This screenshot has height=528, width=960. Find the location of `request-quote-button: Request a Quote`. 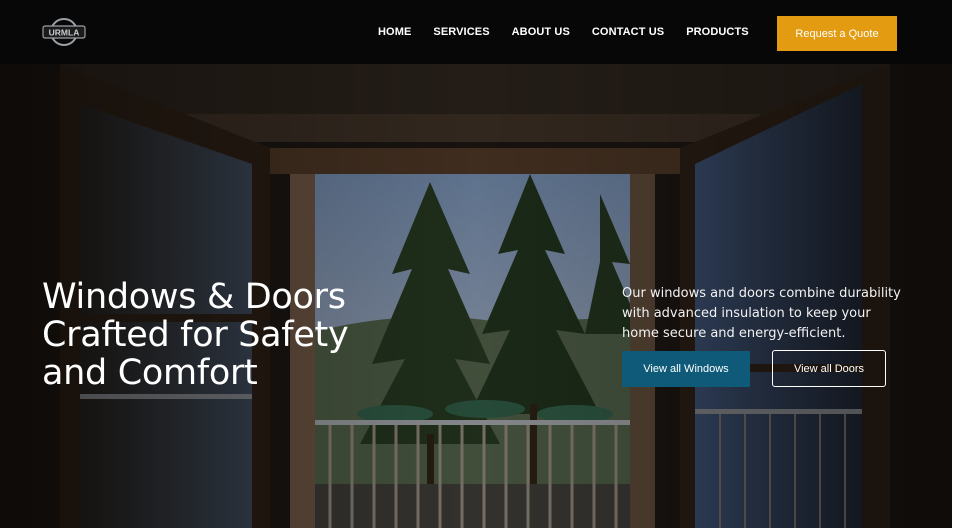

request-quote-button: Request a Quote is located at coordinates (837, 33).